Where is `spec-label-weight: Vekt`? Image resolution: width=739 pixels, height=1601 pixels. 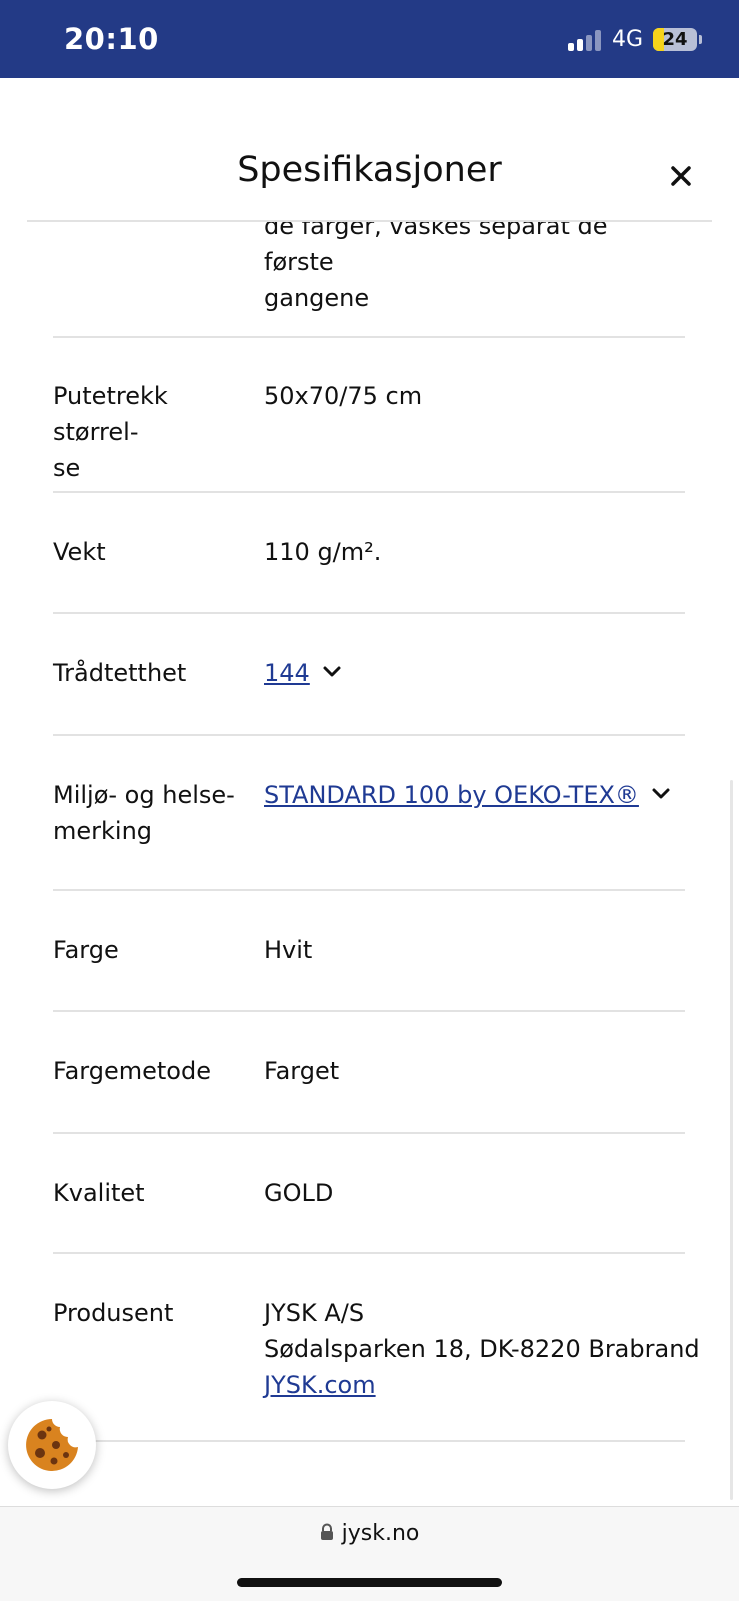
spec-label-weight: Vekt is located at coordinates (79, 552).